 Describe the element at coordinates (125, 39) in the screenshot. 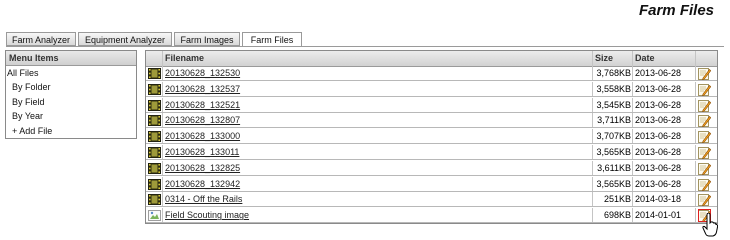

I see `tab-equipment-analyzer: Equipment Analyzer` at that location.